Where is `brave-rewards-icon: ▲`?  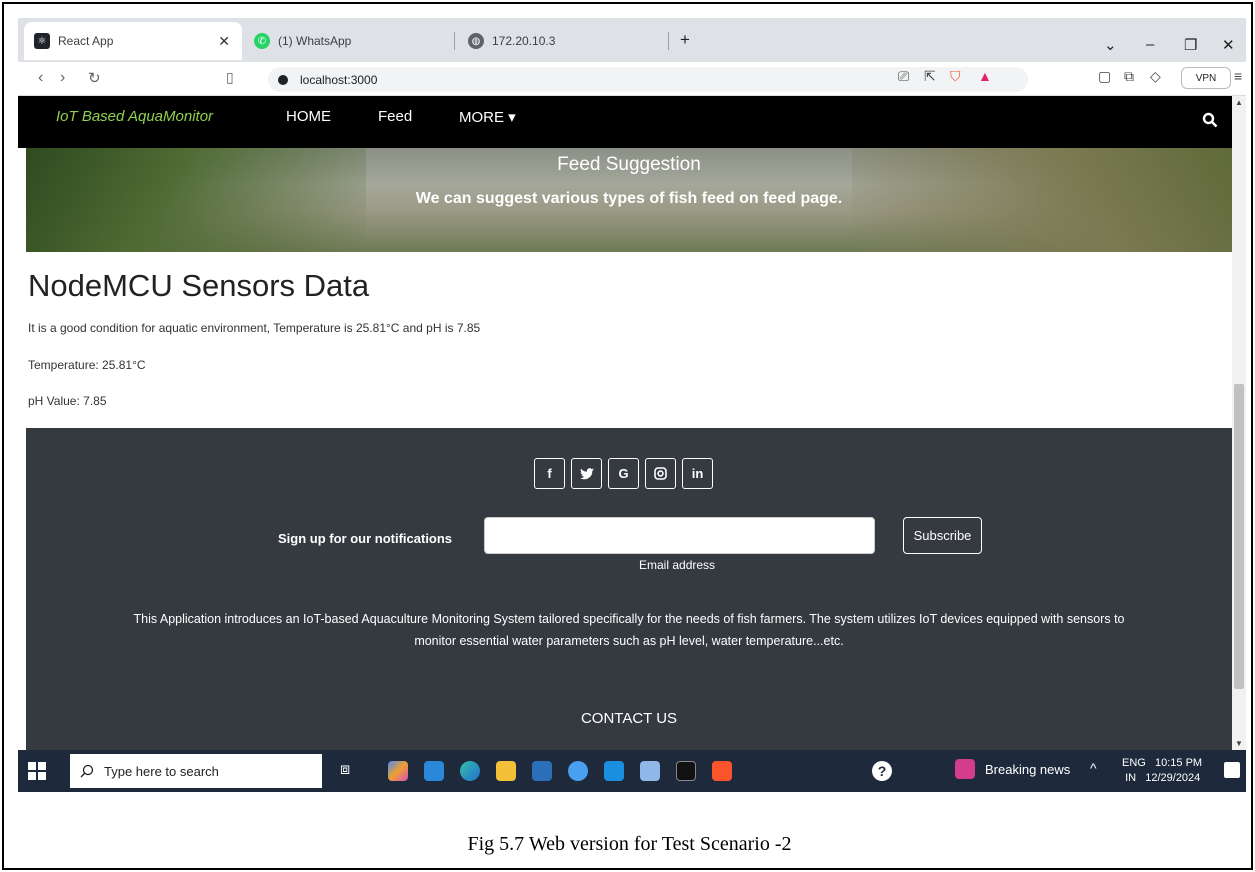
brave-rewards-icon: ▲ is located at coordinates (985, 76).